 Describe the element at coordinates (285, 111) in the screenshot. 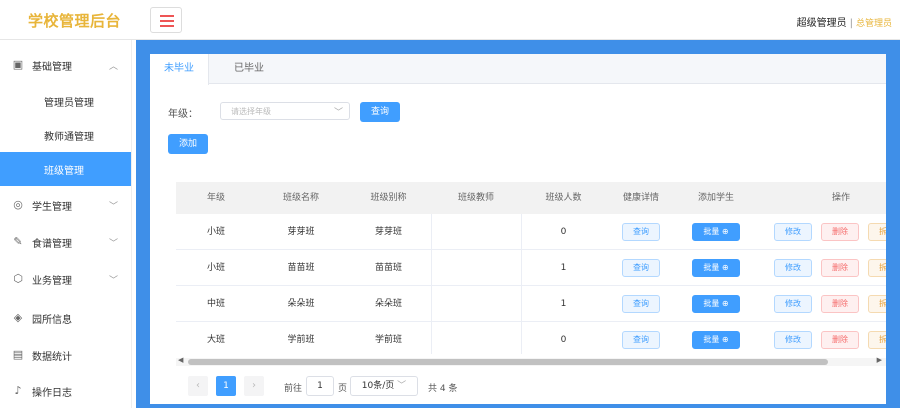

I see `grade-select: 请选择年级 ﹀` at that location.